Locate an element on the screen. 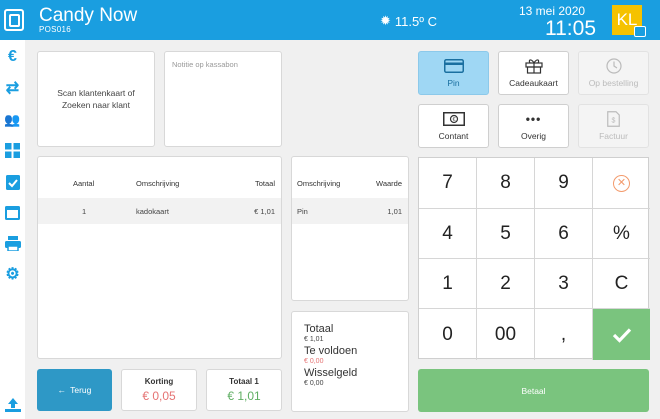 The width and height of the screenshot is (660, 419). scan-text-line1: Scan klantenkaart of is located at coordinates (96, 93).